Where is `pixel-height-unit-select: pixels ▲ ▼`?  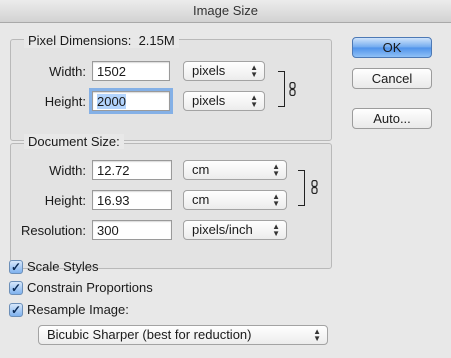 pixel-height-unit-select: pixels ▲ ▼ is located at coordinates (224, 101).